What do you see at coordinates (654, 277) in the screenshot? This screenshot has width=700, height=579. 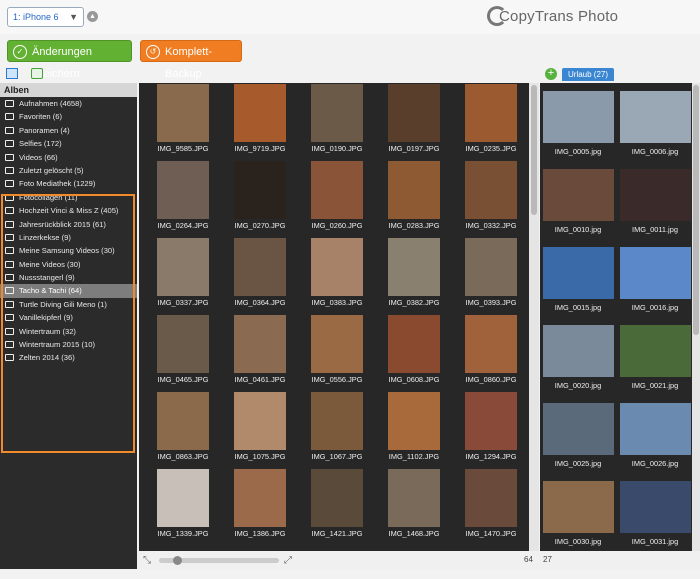 I see `album-photo-tile: IMG_0016.jpg` at bounding box center [654, 277].